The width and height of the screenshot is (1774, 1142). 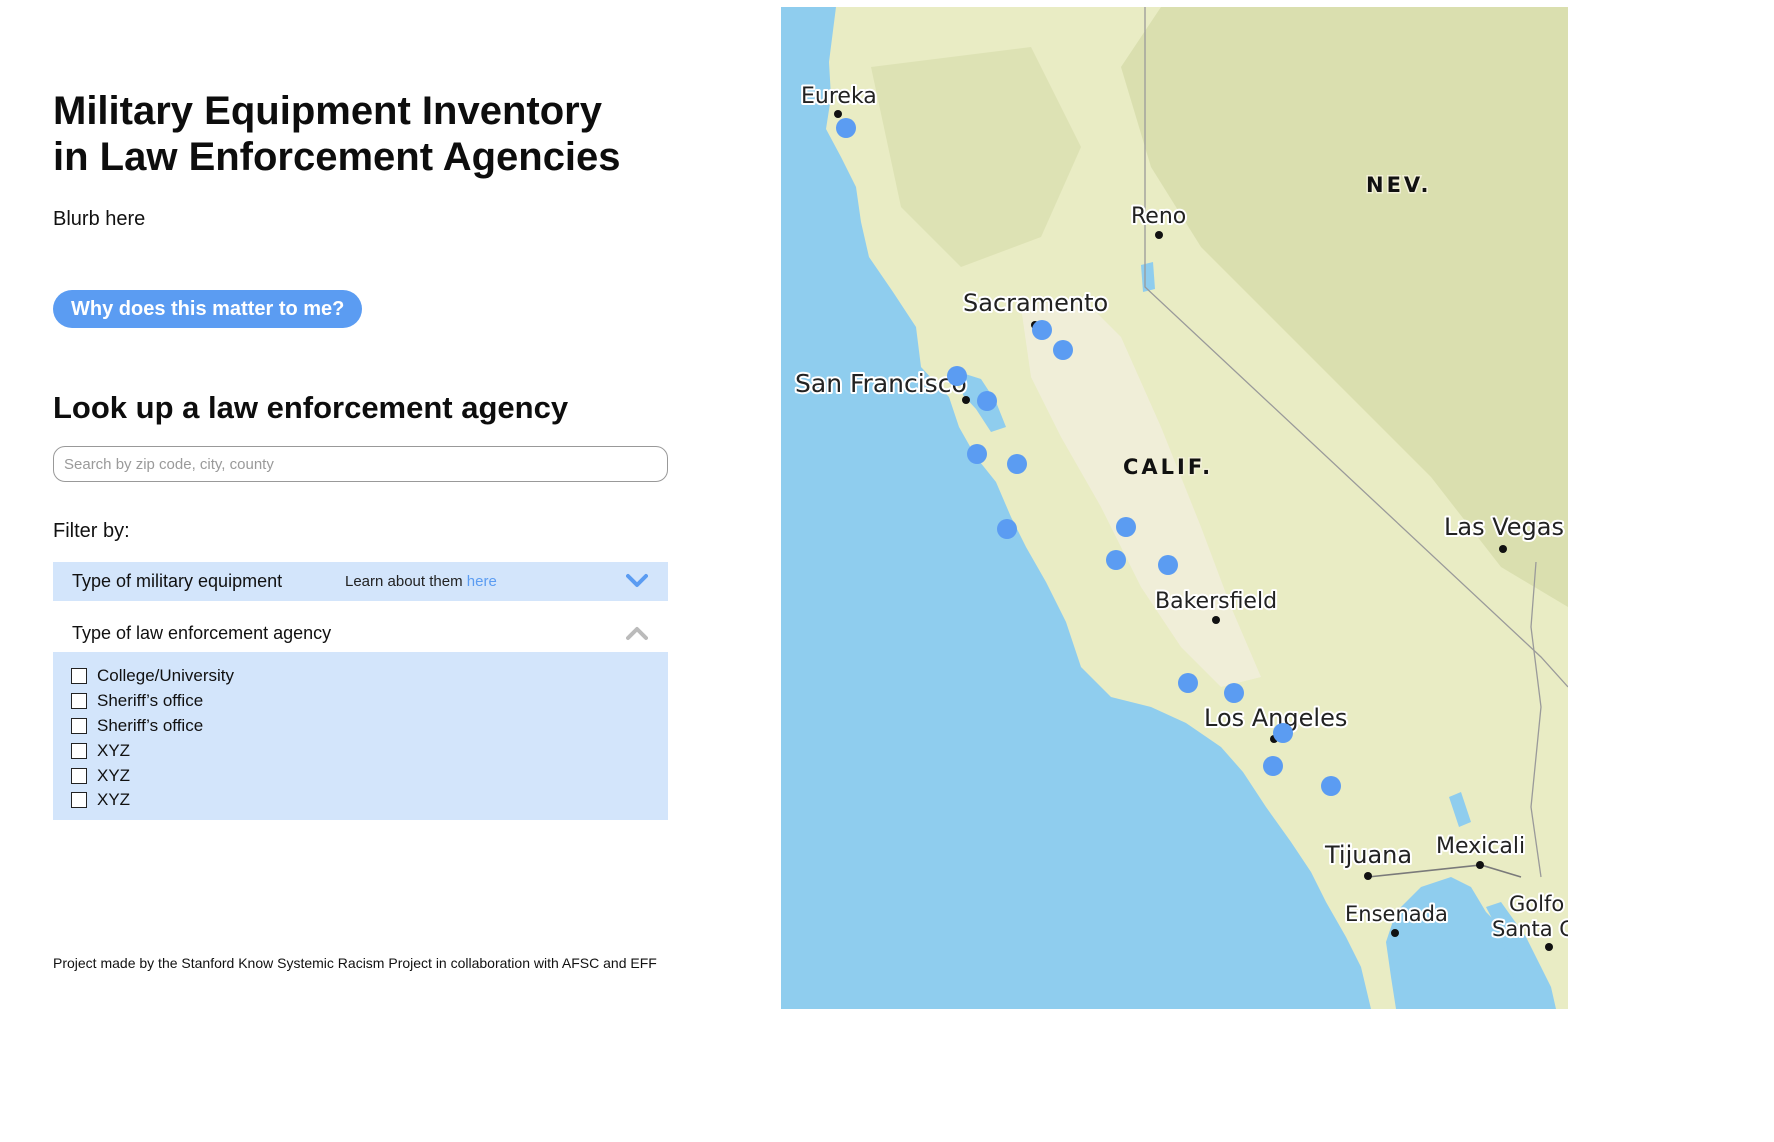 I want to click on agency-option-sheriff-2: Sheriff’s office, so click(x=360, y=726).